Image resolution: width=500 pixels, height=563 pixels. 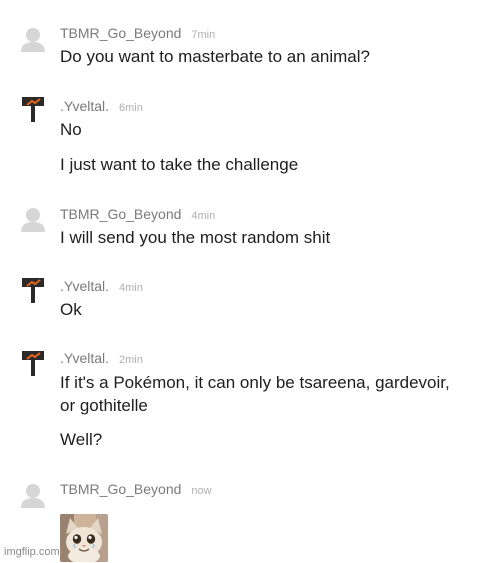 I want to click on message-text: No, so click(x=71, y=129).